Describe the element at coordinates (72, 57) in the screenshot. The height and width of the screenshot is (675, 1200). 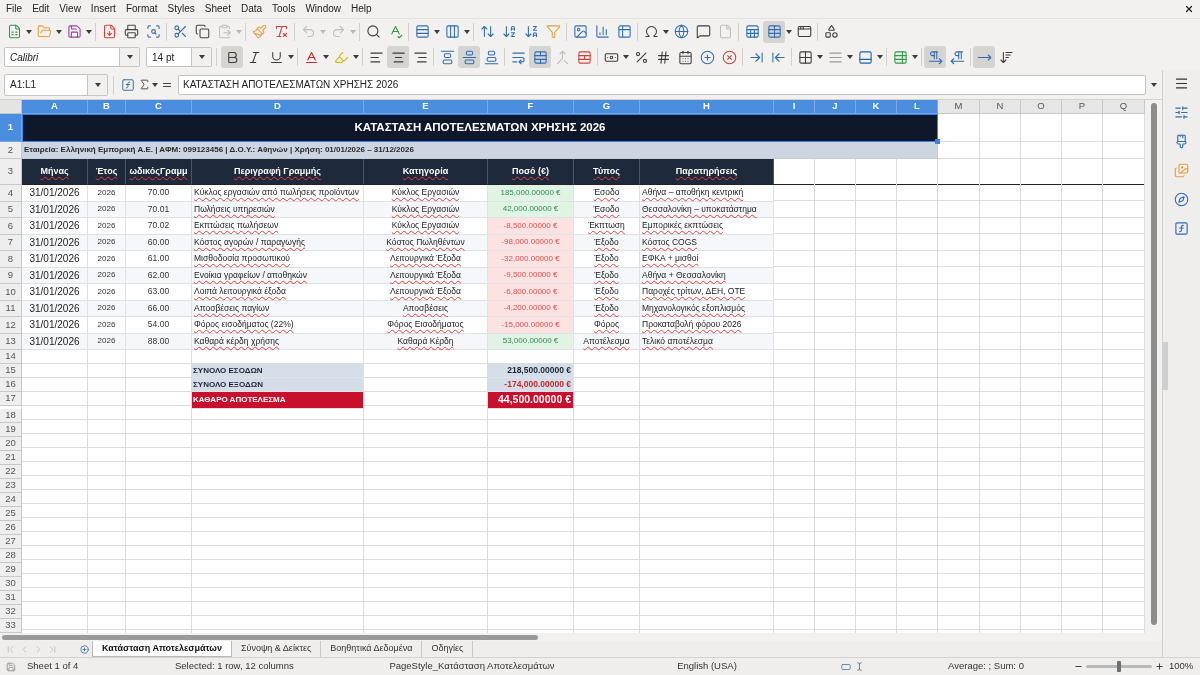
I see `font-name-combobox: Calibri` at that location.